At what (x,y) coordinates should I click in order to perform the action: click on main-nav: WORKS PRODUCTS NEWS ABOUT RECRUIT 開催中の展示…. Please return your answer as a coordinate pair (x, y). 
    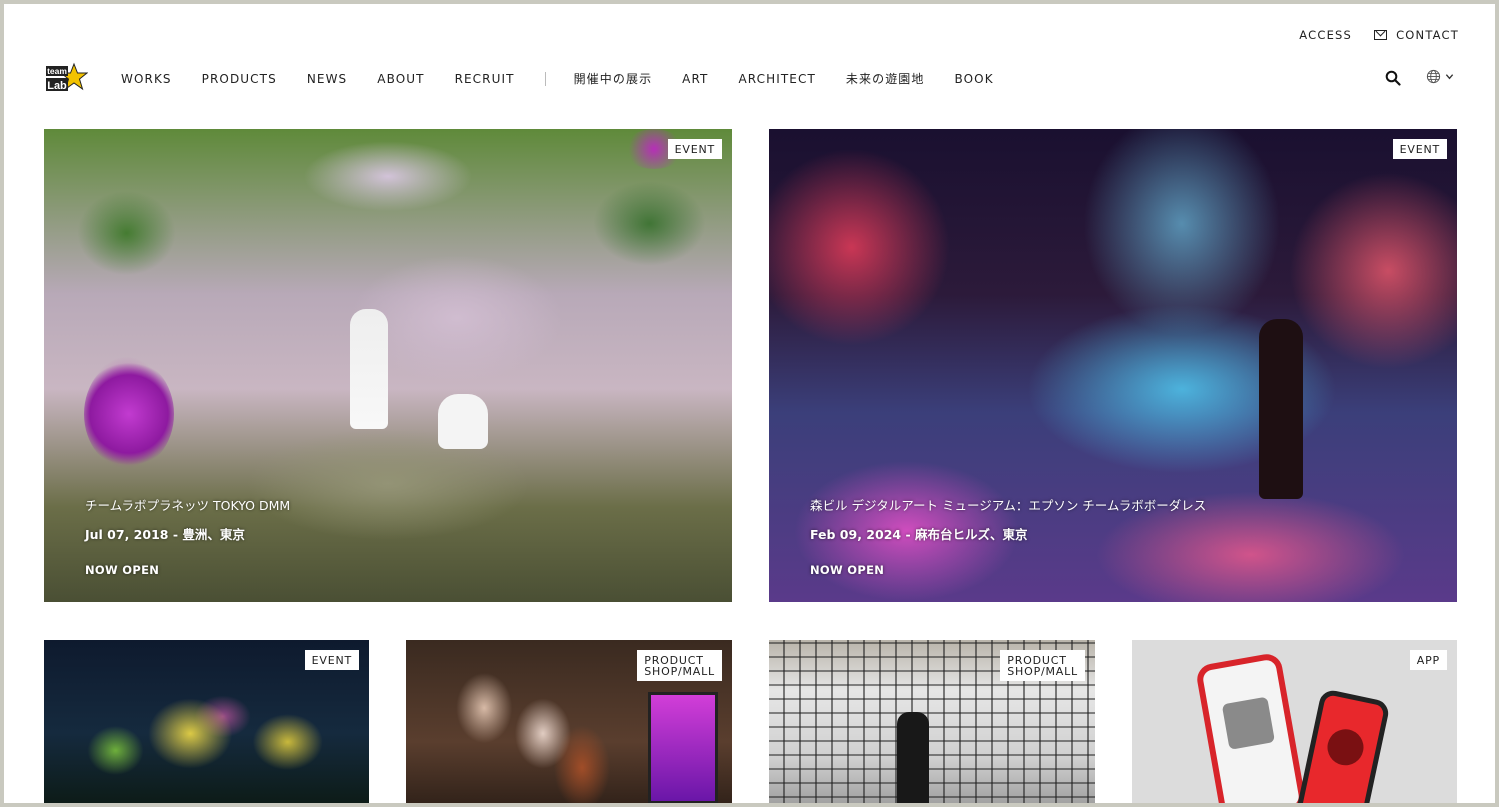
    Looking at the image, I should click on (572, 78).